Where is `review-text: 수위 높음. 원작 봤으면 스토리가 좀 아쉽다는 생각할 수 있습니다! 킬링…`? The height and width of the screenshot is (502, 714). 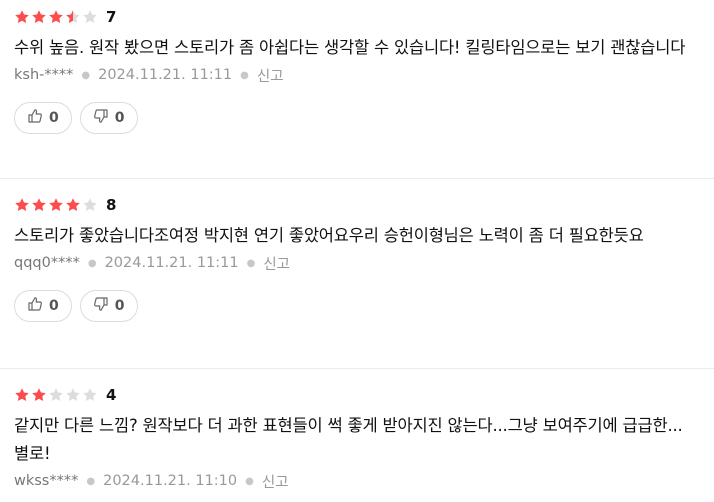
review-text: 수위 높음. 원작 봤으면 스토리가 좀 아쉽다는 생각할 수 있습니다! 킬링… is located at coordinates (350, 47).